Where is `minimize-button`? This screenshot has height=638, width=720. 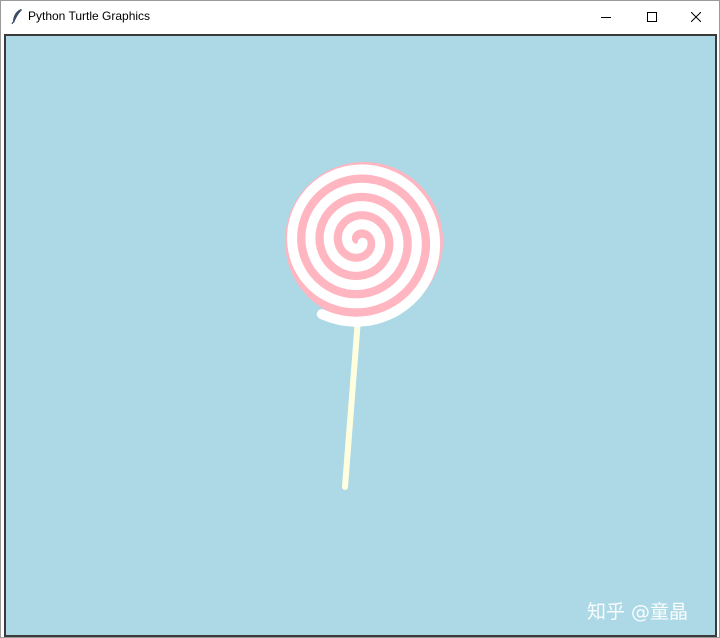 minimize-button is located at coordinates (606, 16).